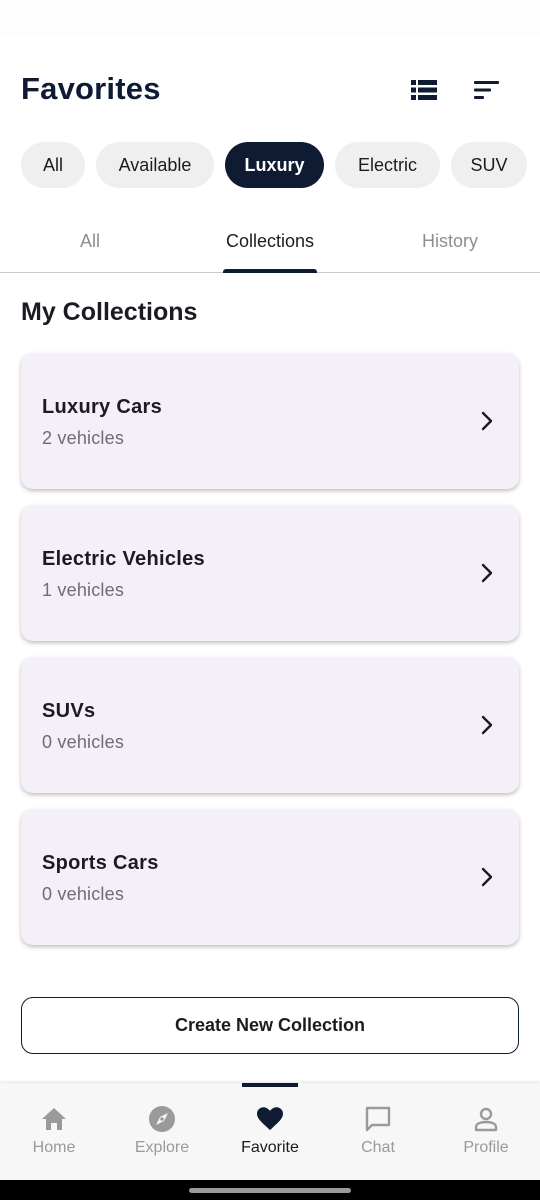 Image resolution: width=540 pixels, height=1200 pixels. Describe the element at coordinates (270, 90) in the screenshot. I see `app-header: Favorites` at that location.